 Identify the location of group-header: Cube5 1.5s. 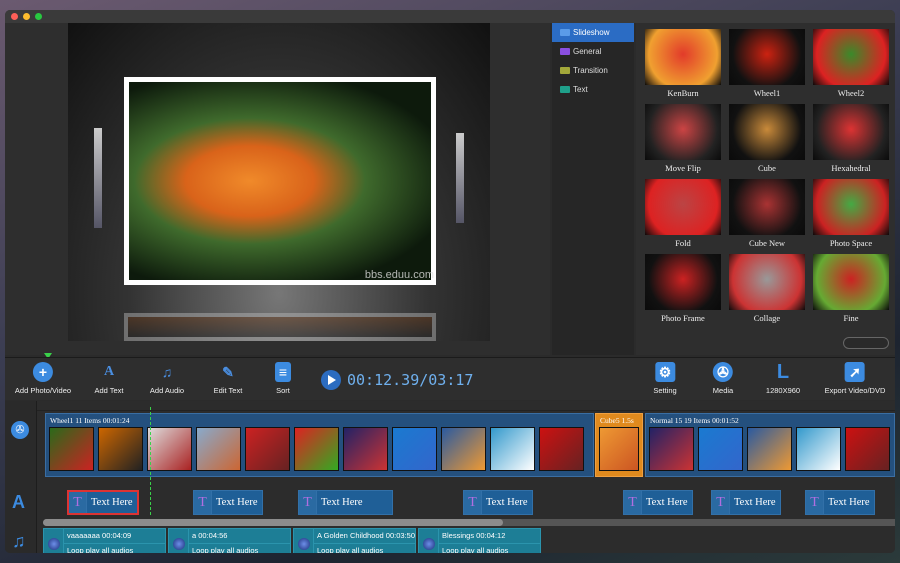
(617, 420).